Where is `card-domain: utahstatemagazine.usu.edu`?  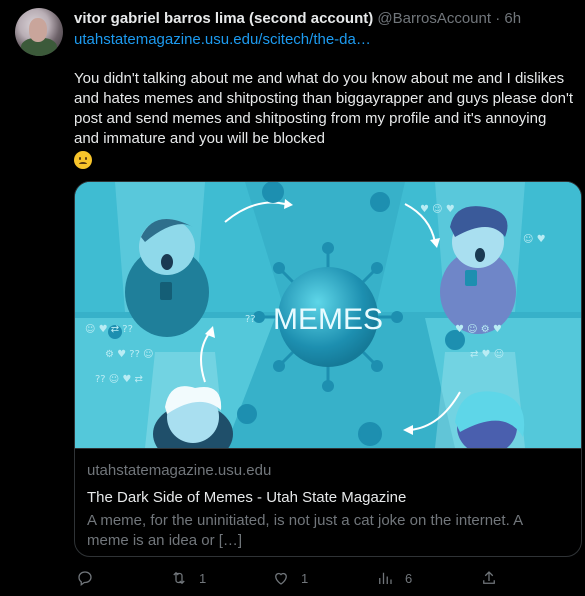
card-domain: utahstatemagazine.usu.edu is located at coordinates (179, 470).